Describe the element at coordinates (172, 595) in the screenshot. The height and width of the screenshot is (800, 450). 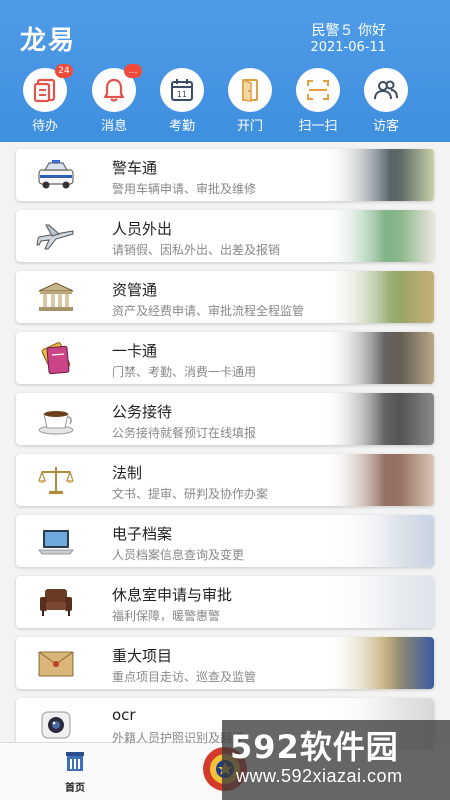
I see `service-title: 休息室申请与审批` at that location.